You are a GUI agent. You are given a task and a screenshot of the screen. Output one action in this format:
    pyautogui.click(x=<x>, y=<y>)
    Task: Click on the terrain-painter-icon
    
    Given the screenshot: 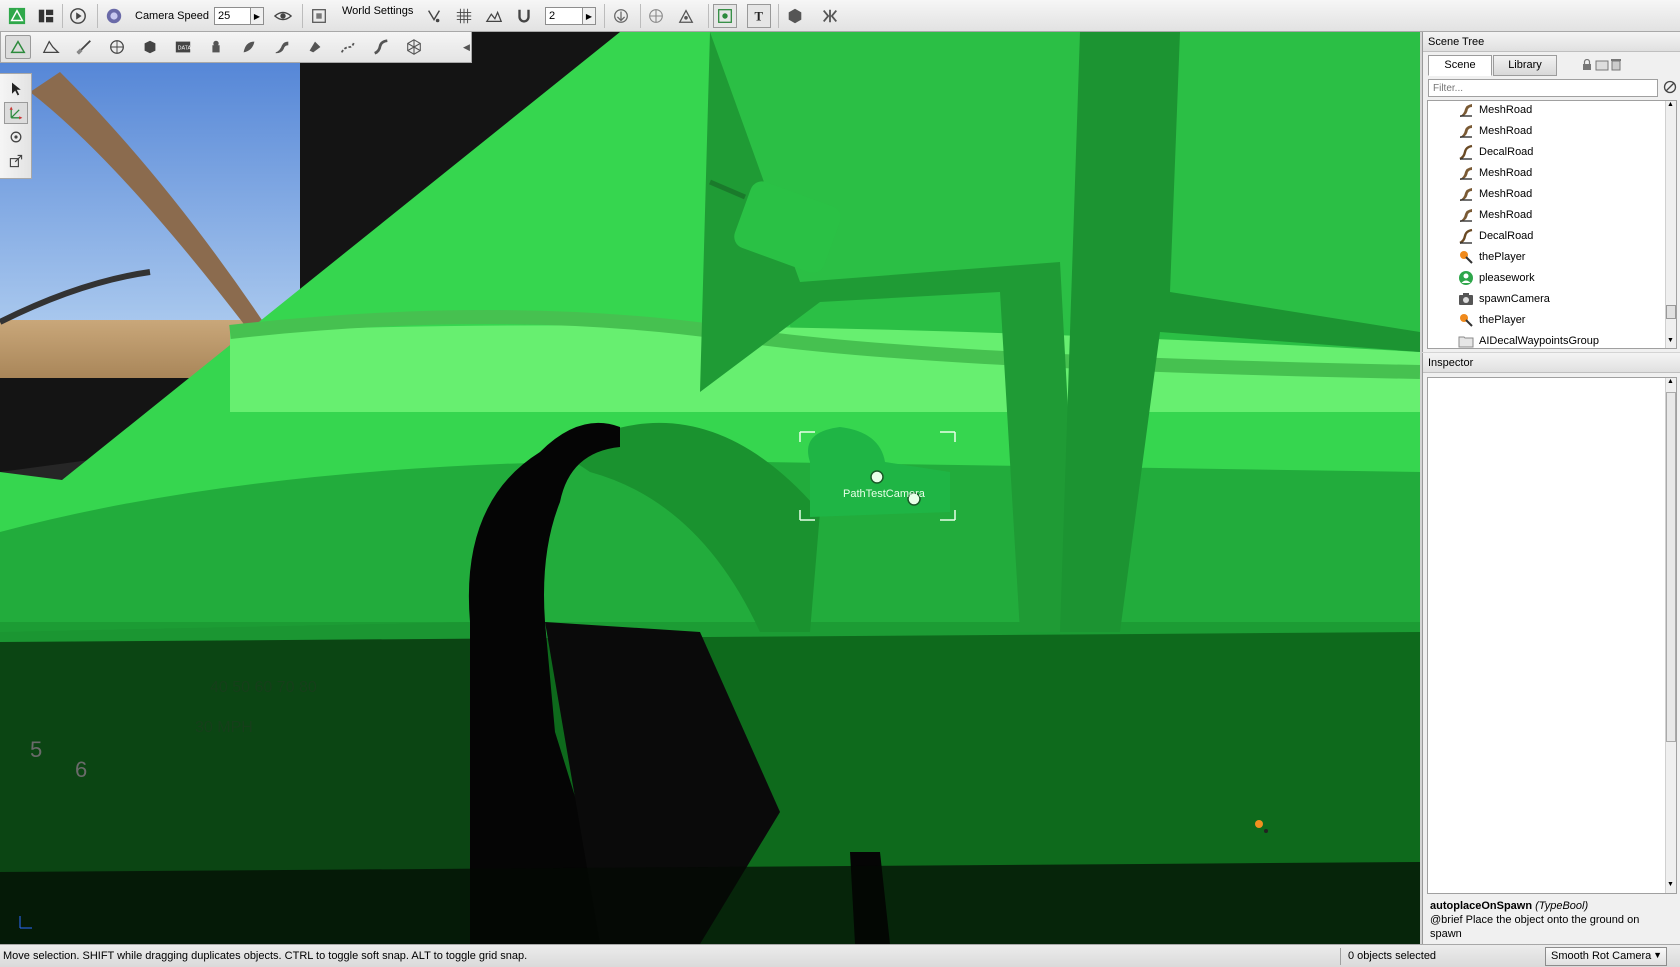 What is the action you would take?
    pyautogui.click(x=84, y=47)
    